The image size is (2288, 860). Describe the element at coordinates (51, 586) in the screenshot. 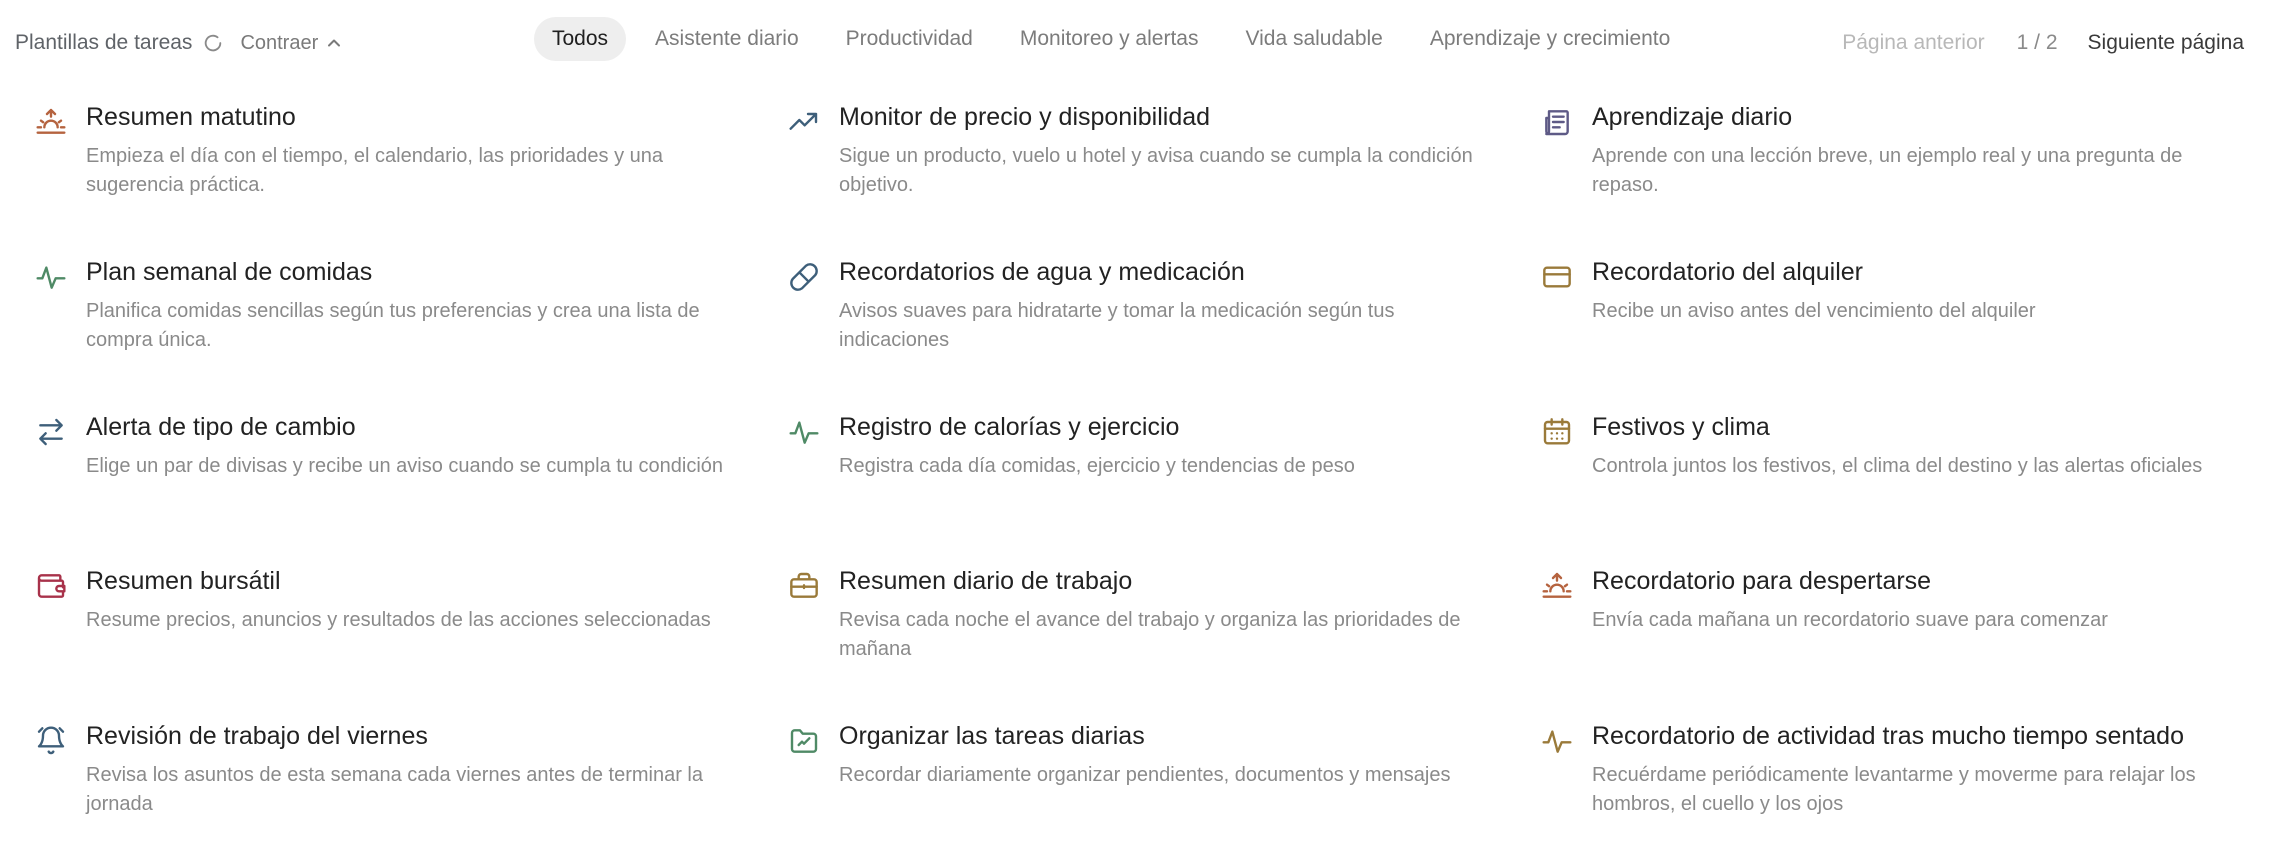

I see `wallet-icon` at that location.